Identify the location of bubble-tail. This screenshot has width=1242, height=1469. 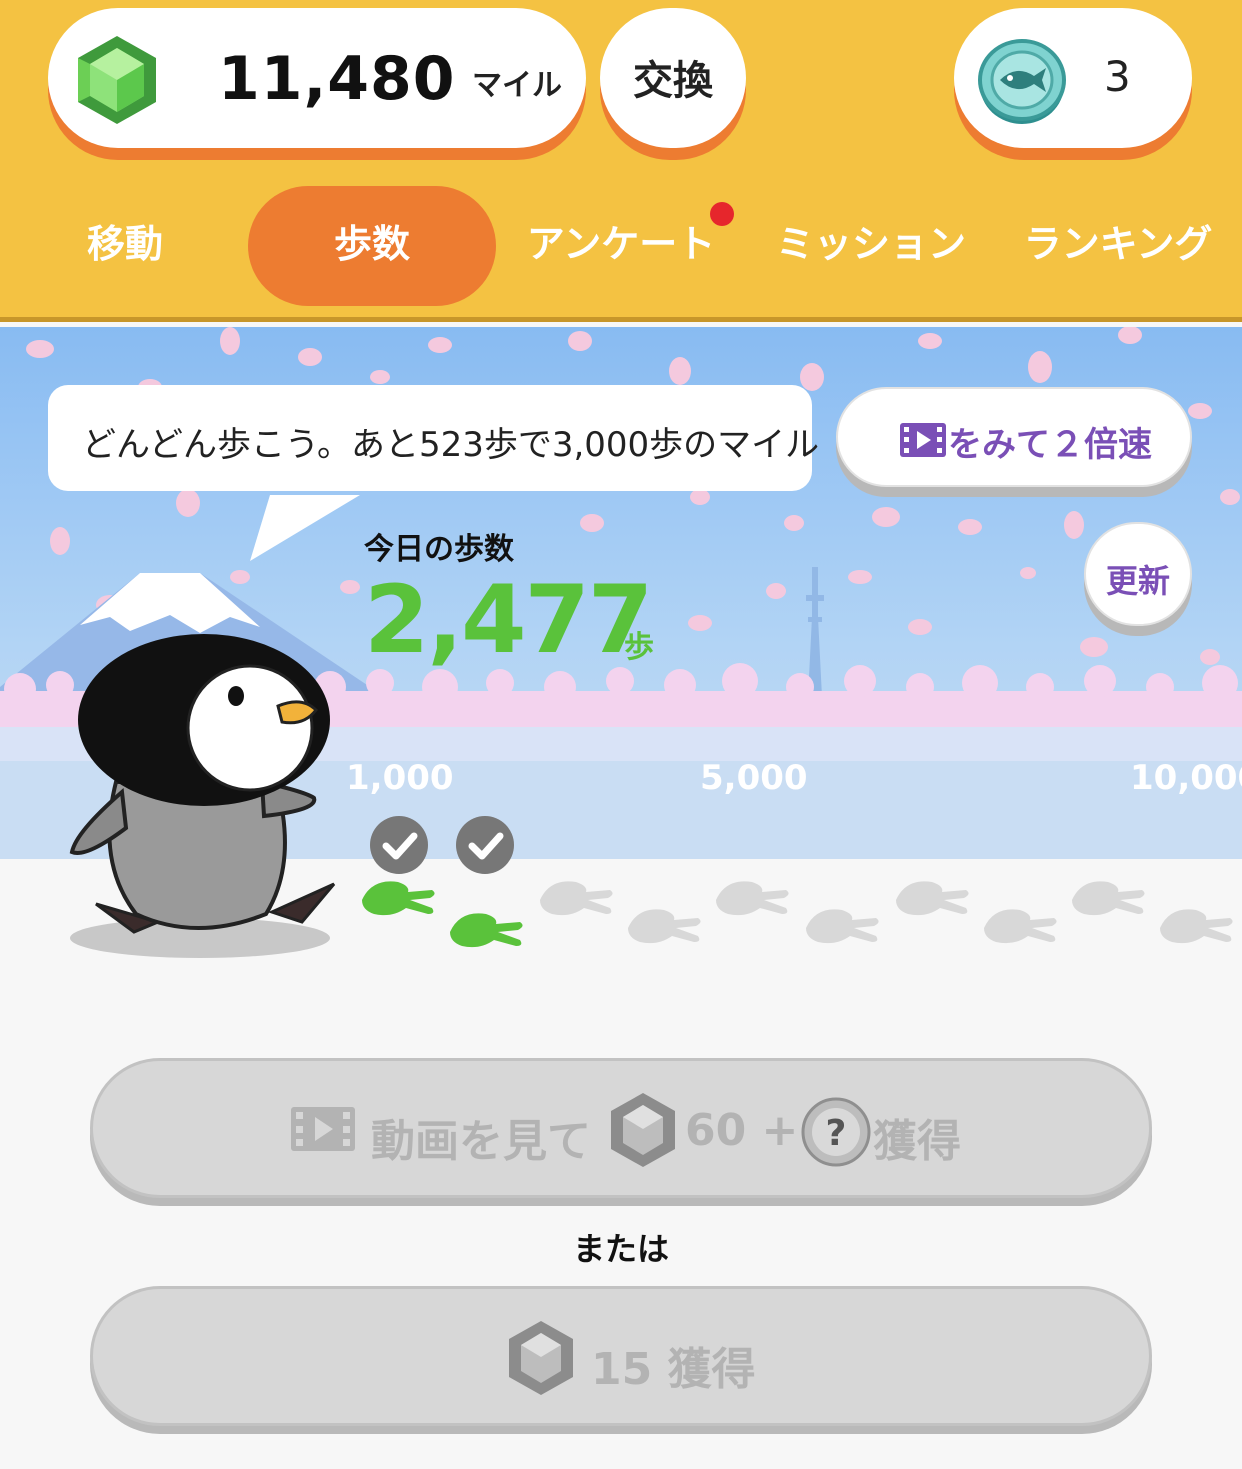
(305, 528).